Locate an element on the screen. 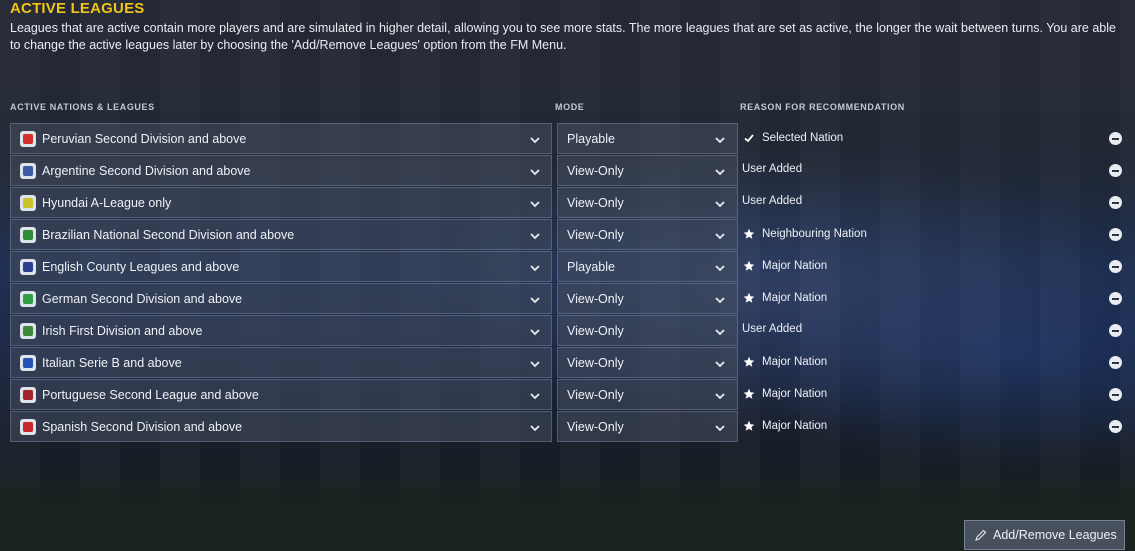 The image size is (1135, 551). league-name: Peruvian Second Division and above is located at coordinates (144, 139).